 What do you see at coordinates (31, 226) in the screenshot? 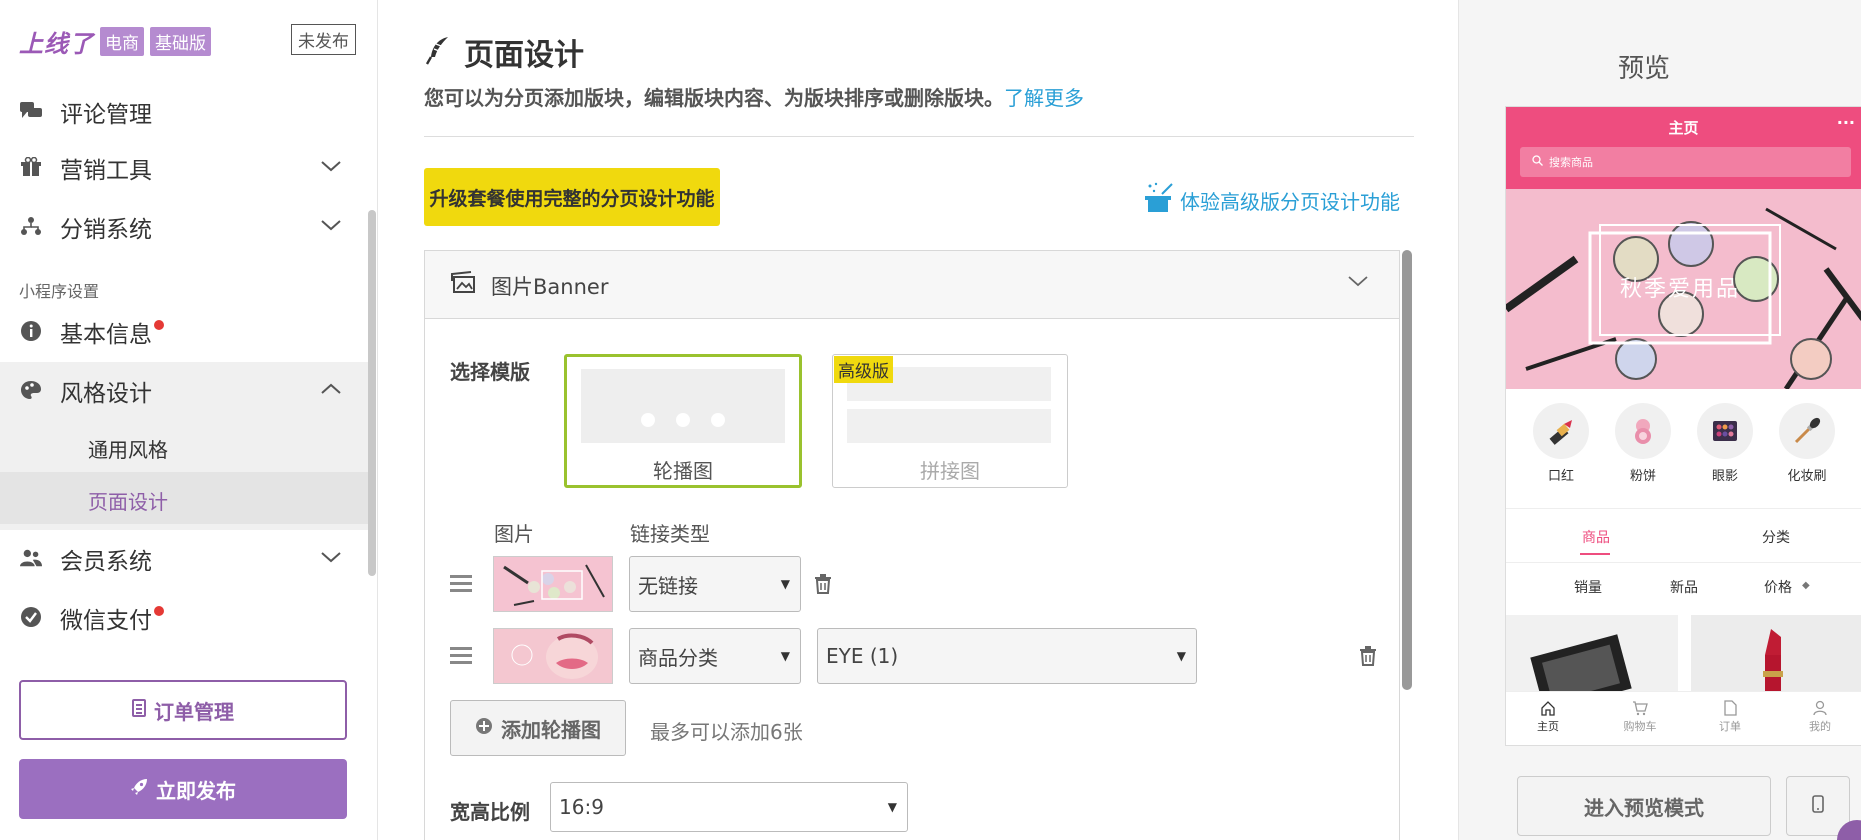
I see `sitemap-icon` at bounding box center [31, 226].